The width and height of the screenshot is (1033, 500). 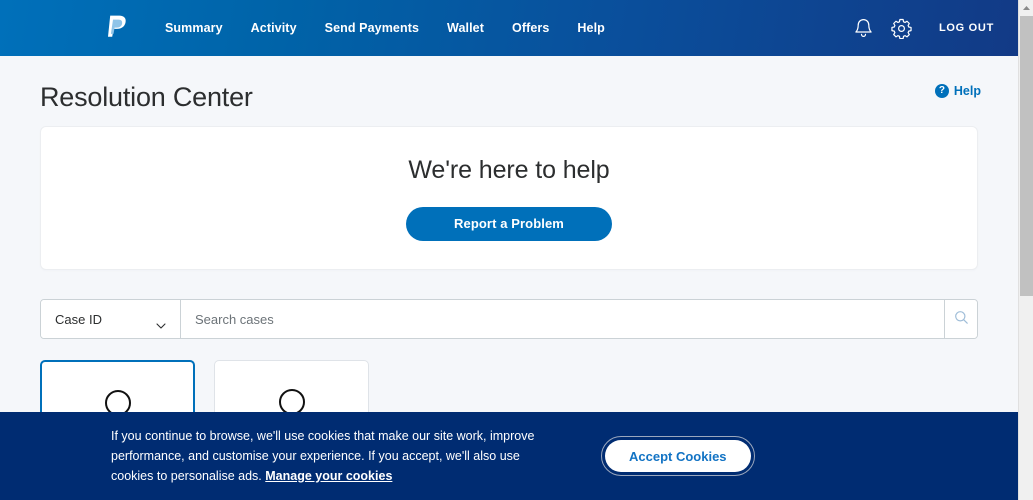 What do you see at coordinates (967, 91) in the screenshot?
I see `help-link-label: Help` at bounding box center [967, 91].